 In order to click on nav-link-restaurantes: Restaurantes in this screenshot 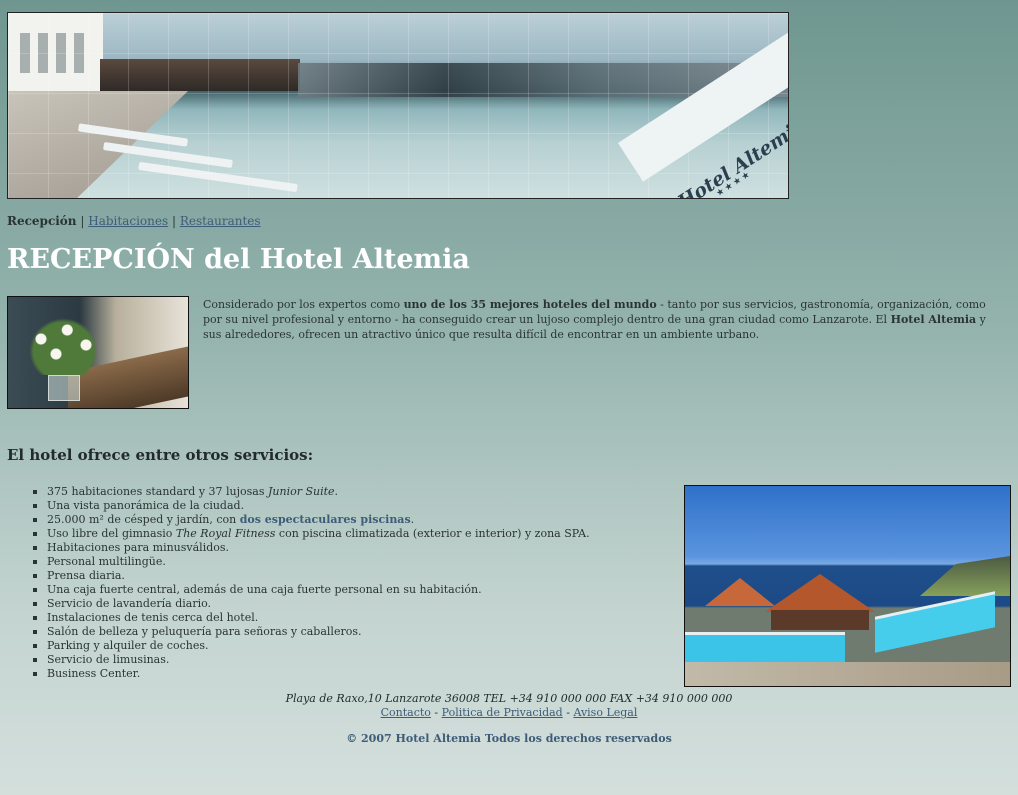, I will do `click(220, 221)`.